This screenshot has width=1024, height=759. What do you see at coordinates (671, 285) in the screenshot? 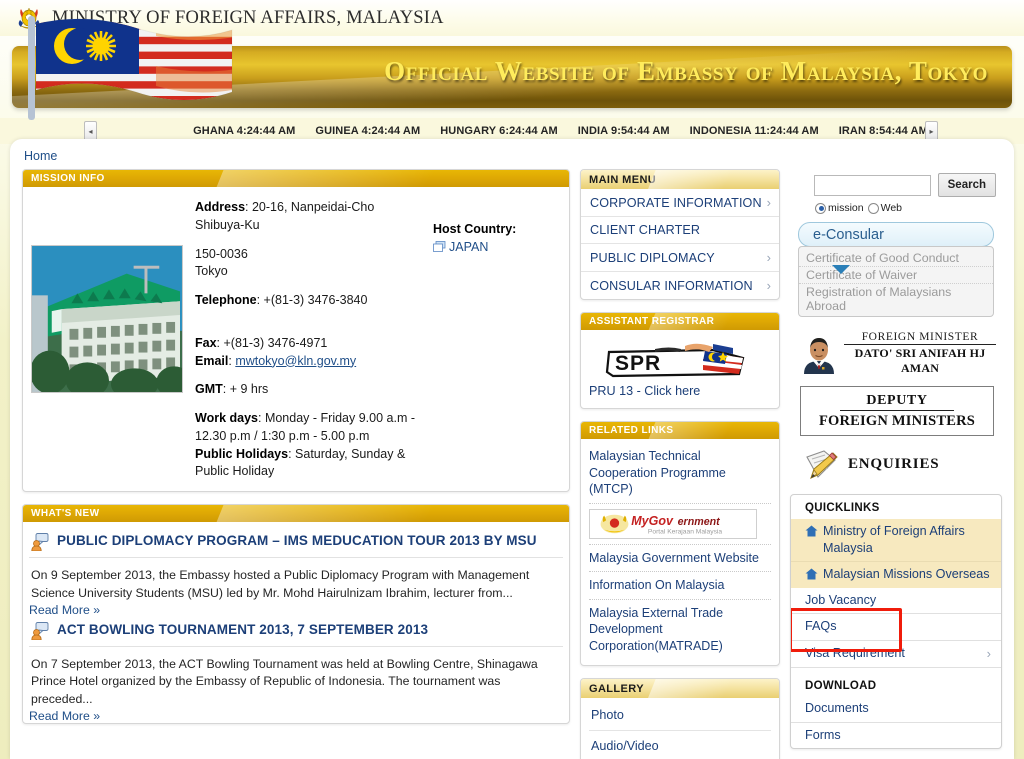
I see `menu-item-label: CONSULAR INFORMATION` at bounding box center [671, 285].